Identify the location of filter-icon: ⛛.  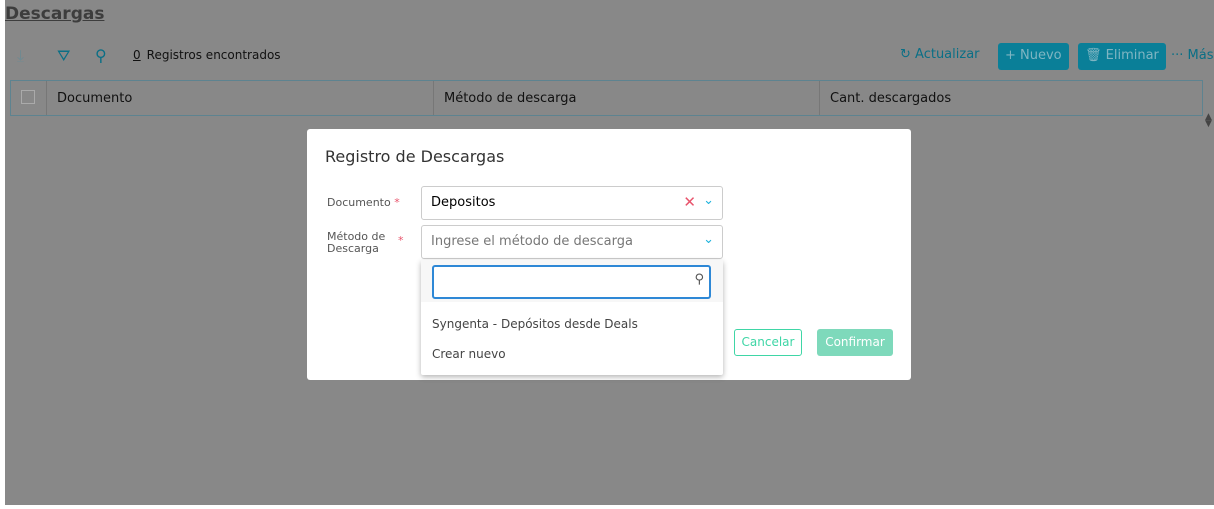
(63, 56).